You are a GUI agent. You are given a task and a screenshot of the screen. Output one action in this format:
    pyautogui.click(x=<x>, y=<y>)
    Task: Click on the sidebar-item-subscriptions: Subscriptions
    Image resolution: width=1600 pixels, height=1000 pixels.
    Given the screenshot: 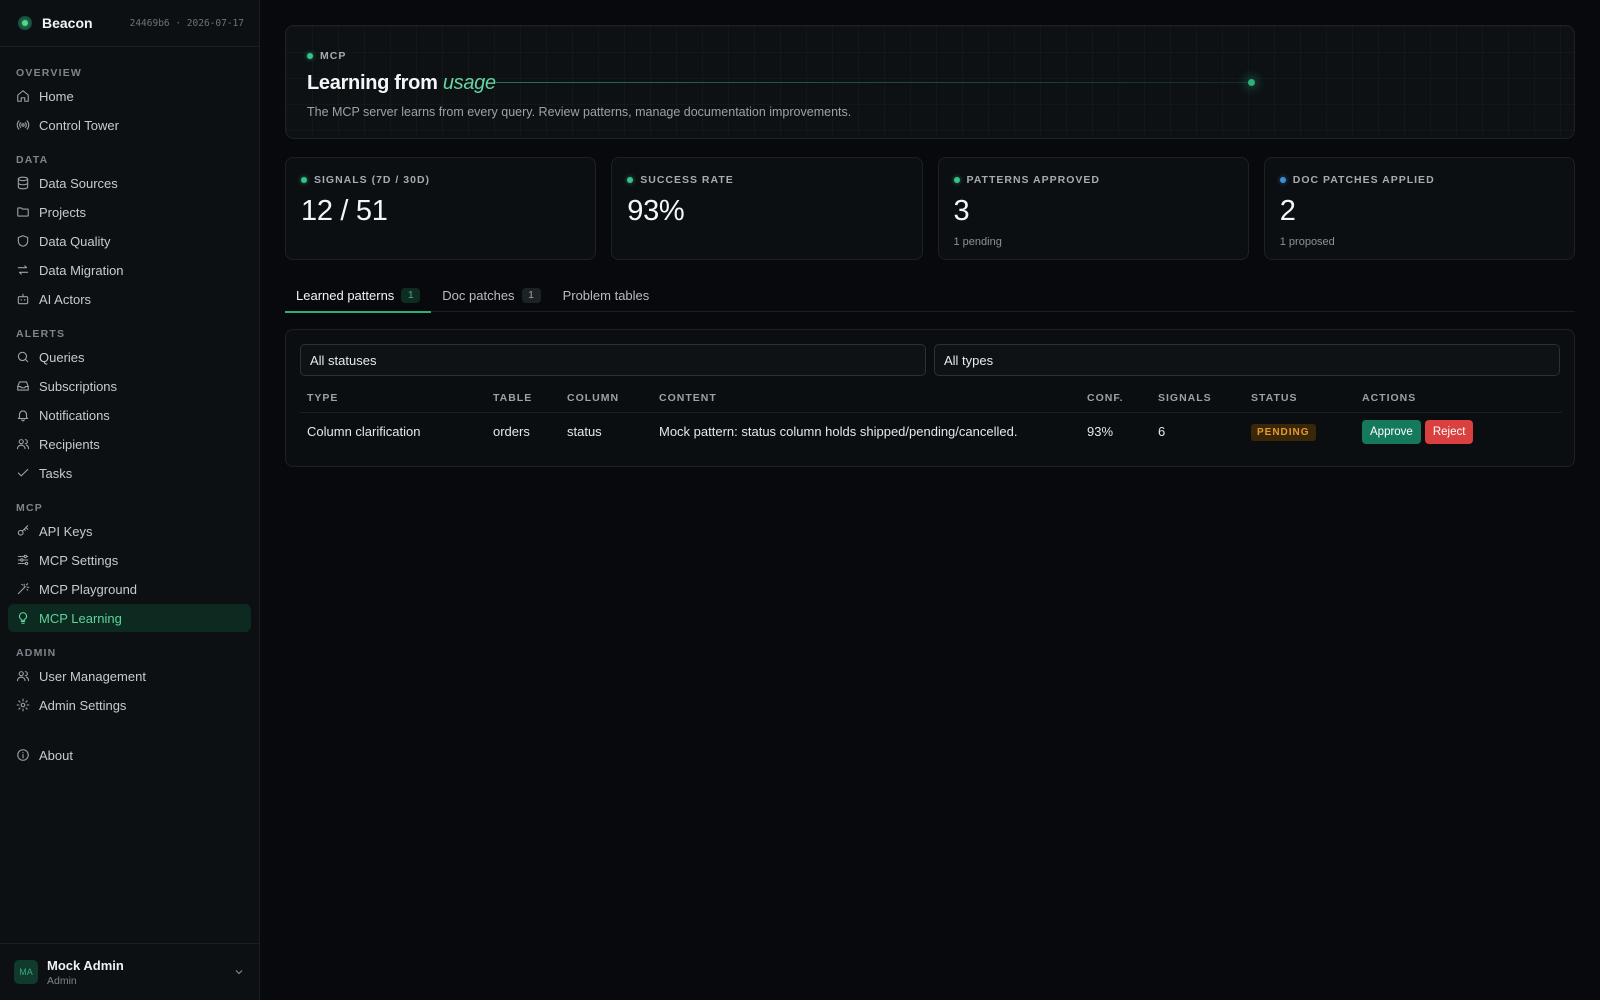 What is the action you would take?
    pyautogui.click(x=129, y=386)
    